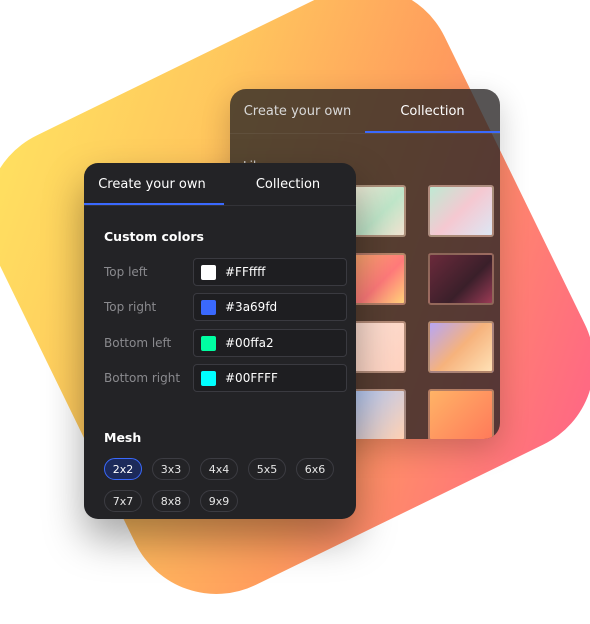  Describe the element at coordinates (417, 312) in the screenshot. I see `gradient-library-grid` at that location.